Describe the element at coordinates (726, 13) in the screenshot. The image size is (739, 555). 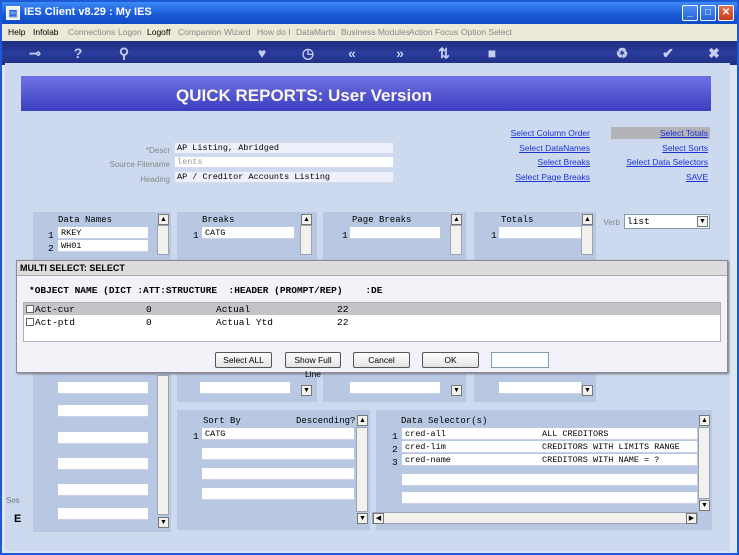
I see `close-window-button: ✕` at that location.